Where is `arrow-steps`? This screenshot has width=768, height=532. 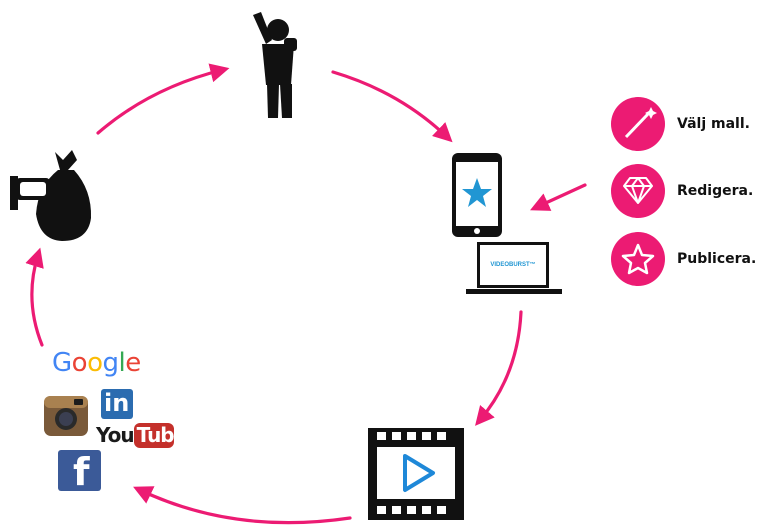 arrow-steps is located at coordinates (558, 197).